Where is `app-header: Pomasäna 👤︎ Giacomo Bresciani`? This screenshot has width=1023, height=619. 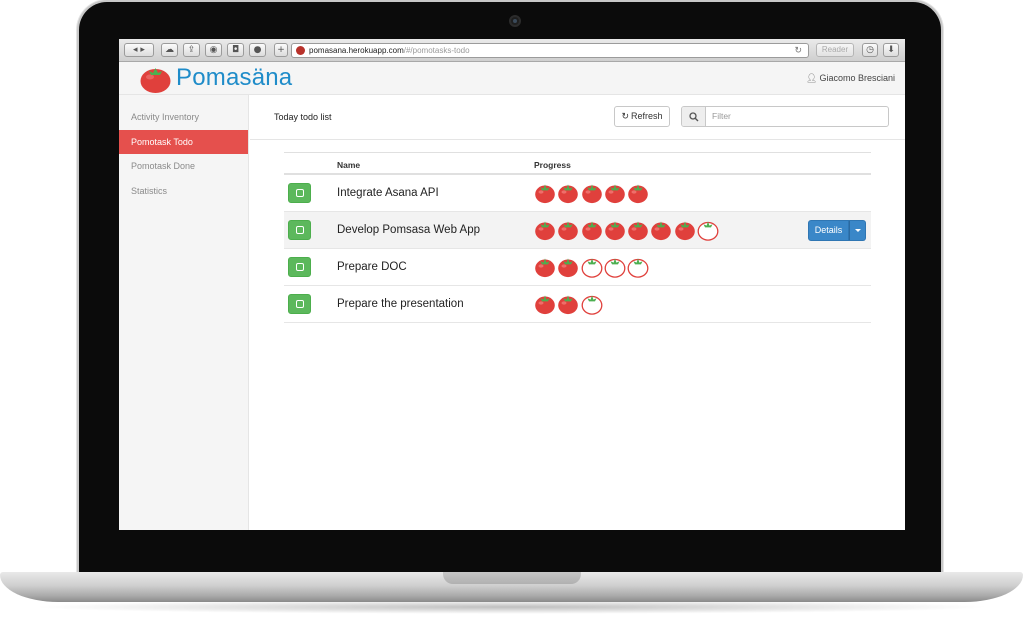
app-header: Pomasäna 👤︎ Giacomo Bresciani is located at coordinates (512, 78).